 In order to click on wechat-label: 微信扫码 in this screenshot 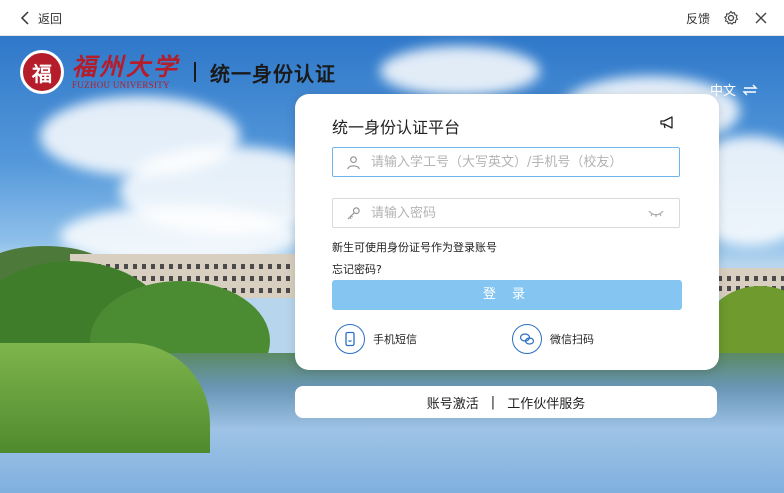, I will do `click(572, 339)`.